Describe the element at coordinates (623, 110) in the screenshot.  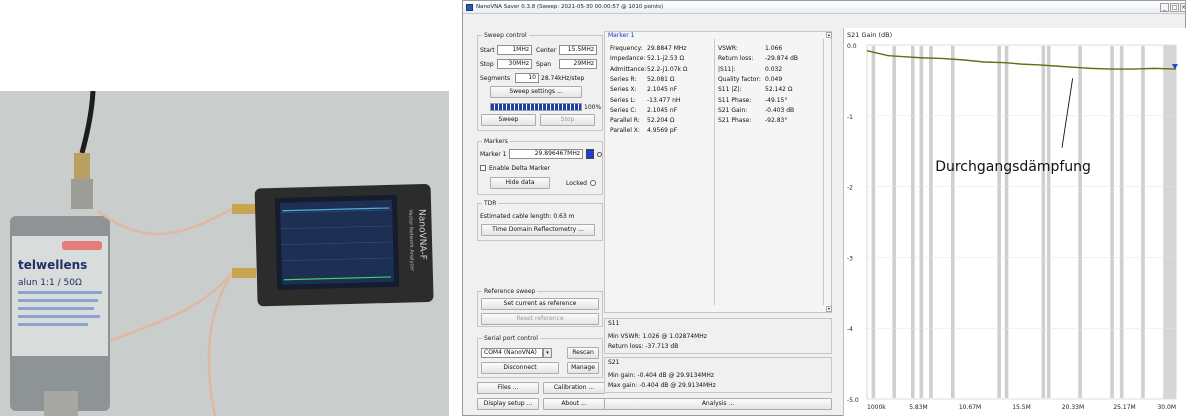
I see `marker1-left-label: Series C:` at that location.